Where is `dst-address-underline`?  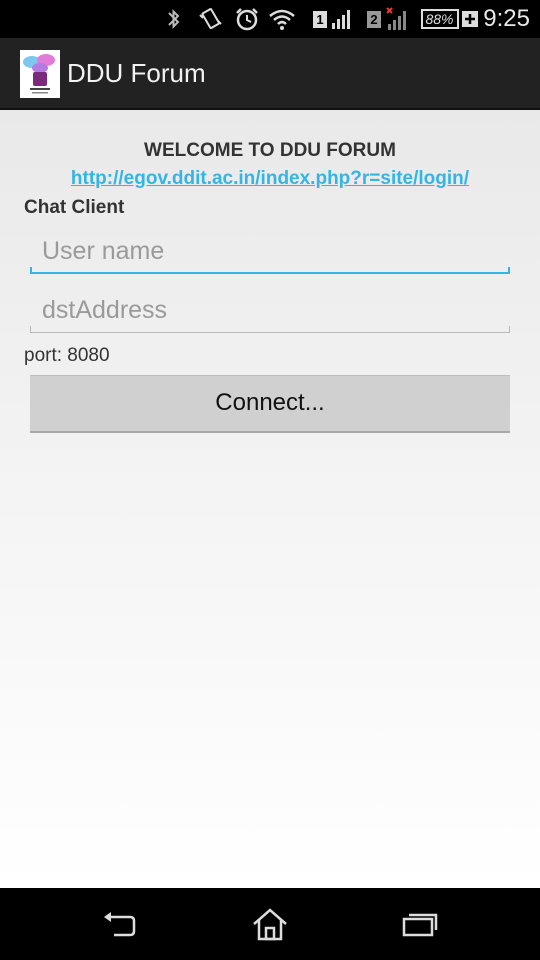
dst-address-underline is located at coordinates (270, 329).